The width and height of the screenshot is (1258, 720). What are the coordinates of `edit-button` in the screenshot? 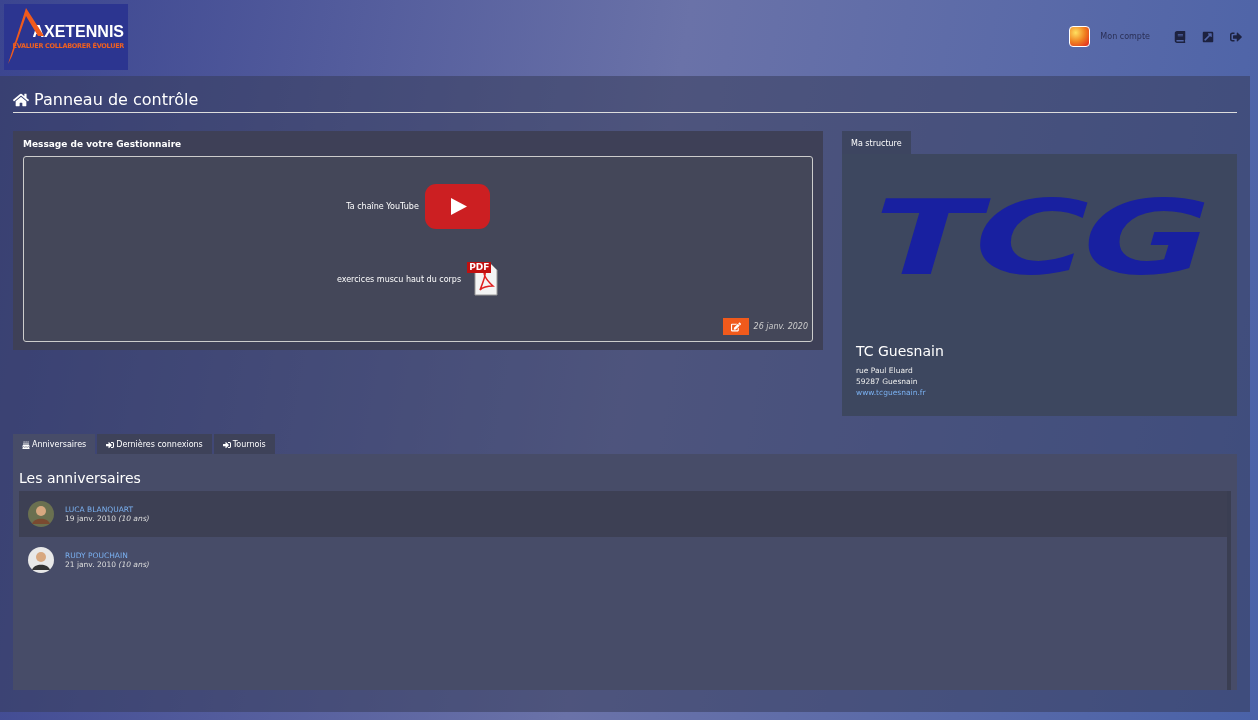 It's located at (735, 326).